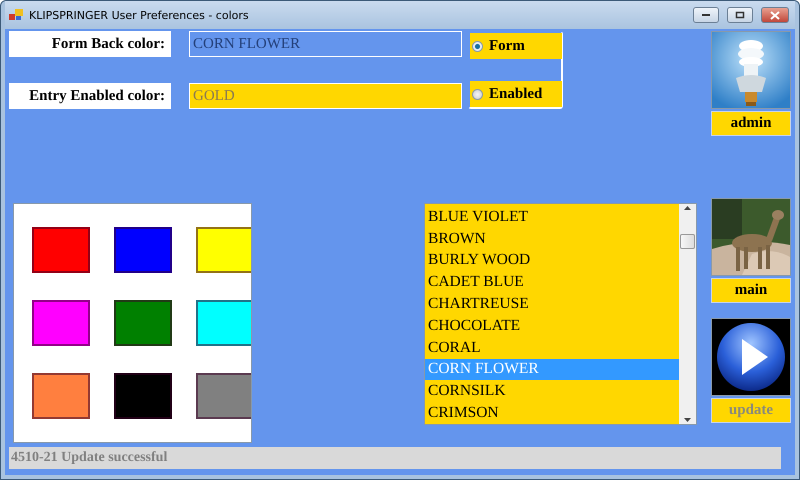 The width and height of the screenshot is (800, 480). What do you see at coordinates (552, 391) in the screenshot?
I see `list-item: CORNSILK` at bounding box center [552, 391].